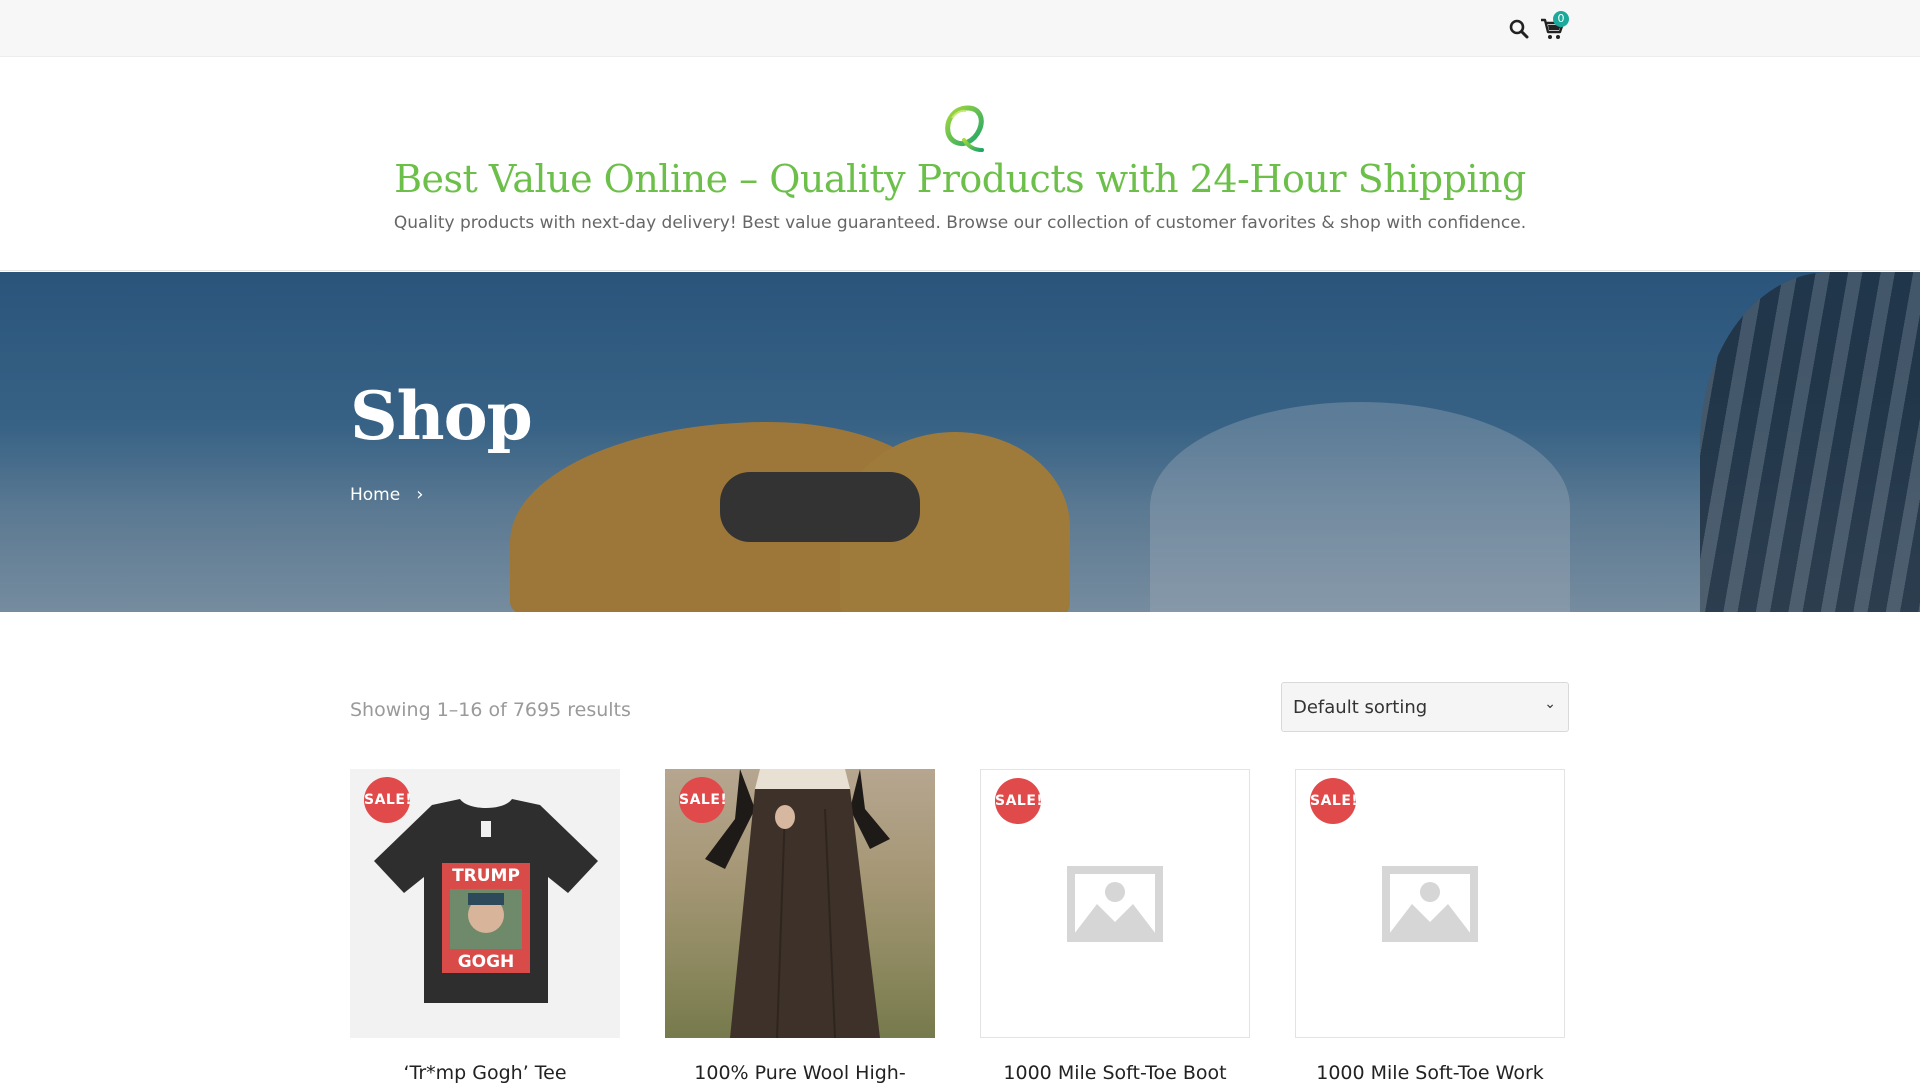 The width and height of the screenshot is (1920, 1086). What do you see at coordinates (486, 962) in the screenshot?
I see `tee-print-bottom-text: GOGH` at bounding box center [486, 962].